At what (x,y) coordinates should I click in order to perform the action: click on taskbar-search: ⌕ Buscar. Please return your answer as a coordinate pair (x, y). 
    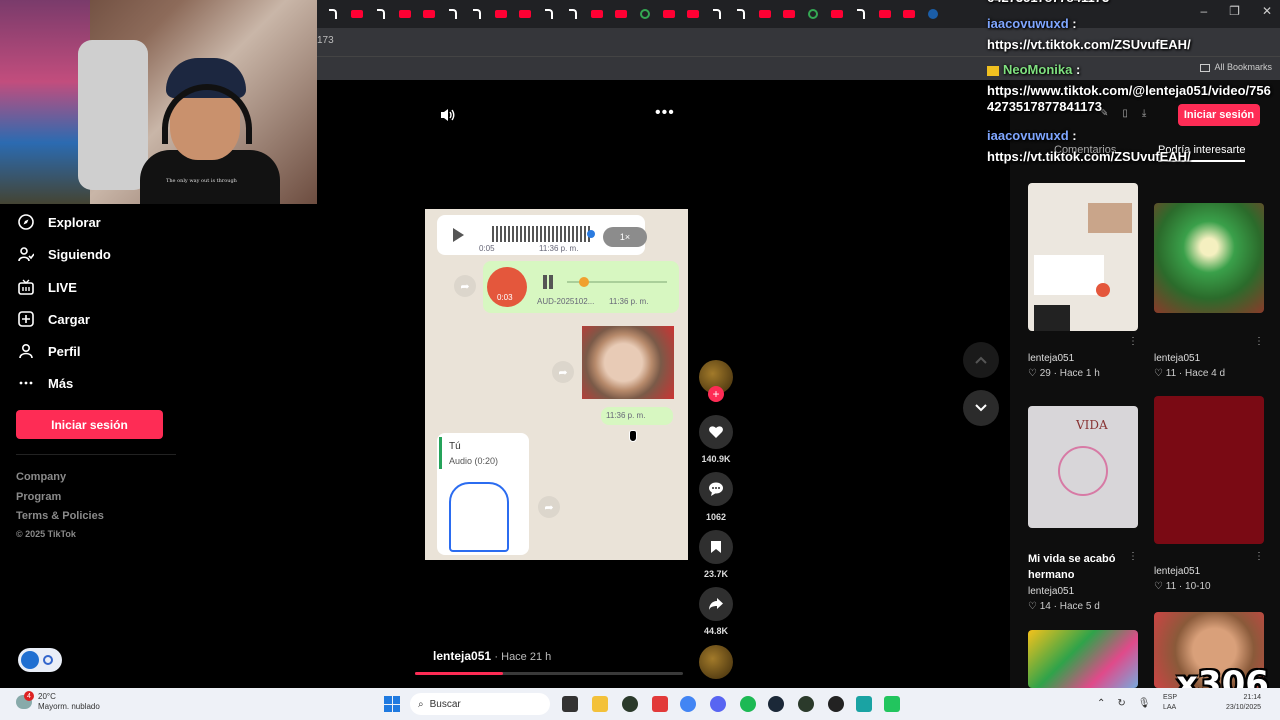
    Looking at the image, I should click on (480, 704).